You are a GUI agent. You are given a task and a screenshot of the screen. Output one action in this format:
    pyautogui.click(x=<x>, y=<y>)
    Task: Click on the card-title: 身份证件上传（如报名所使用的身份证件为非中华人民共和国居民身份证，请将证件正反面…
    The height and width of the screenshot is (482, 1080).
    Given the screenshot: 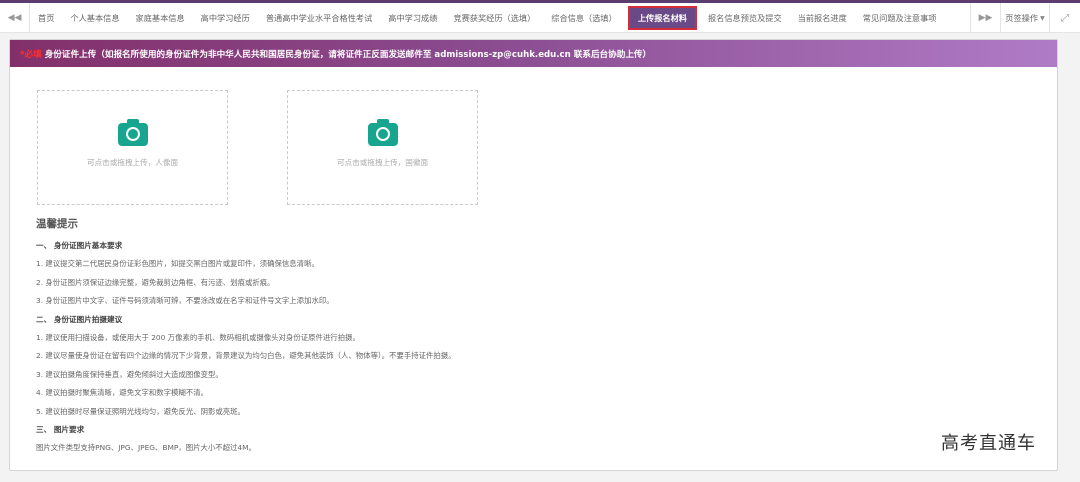 What is the action you would take?
    pyautogui.click(x=348, y=54)
    